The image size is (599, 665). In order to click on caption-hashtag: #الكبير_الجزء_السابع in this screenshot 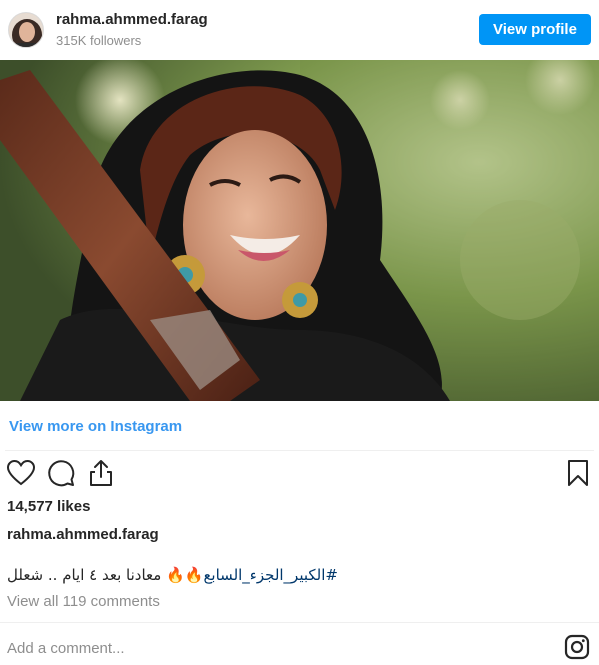, I will do `click(270, 575)`.